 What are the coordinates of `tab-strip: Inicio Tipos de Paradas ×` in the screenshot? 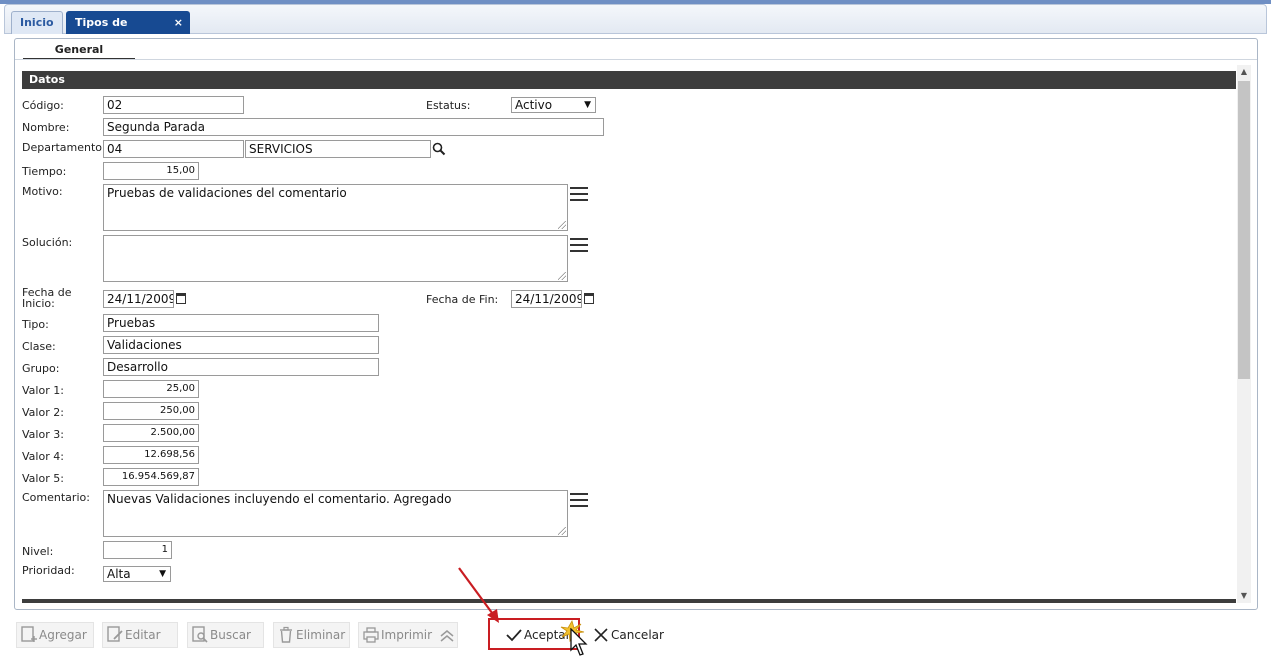 It's located at (635, 27).